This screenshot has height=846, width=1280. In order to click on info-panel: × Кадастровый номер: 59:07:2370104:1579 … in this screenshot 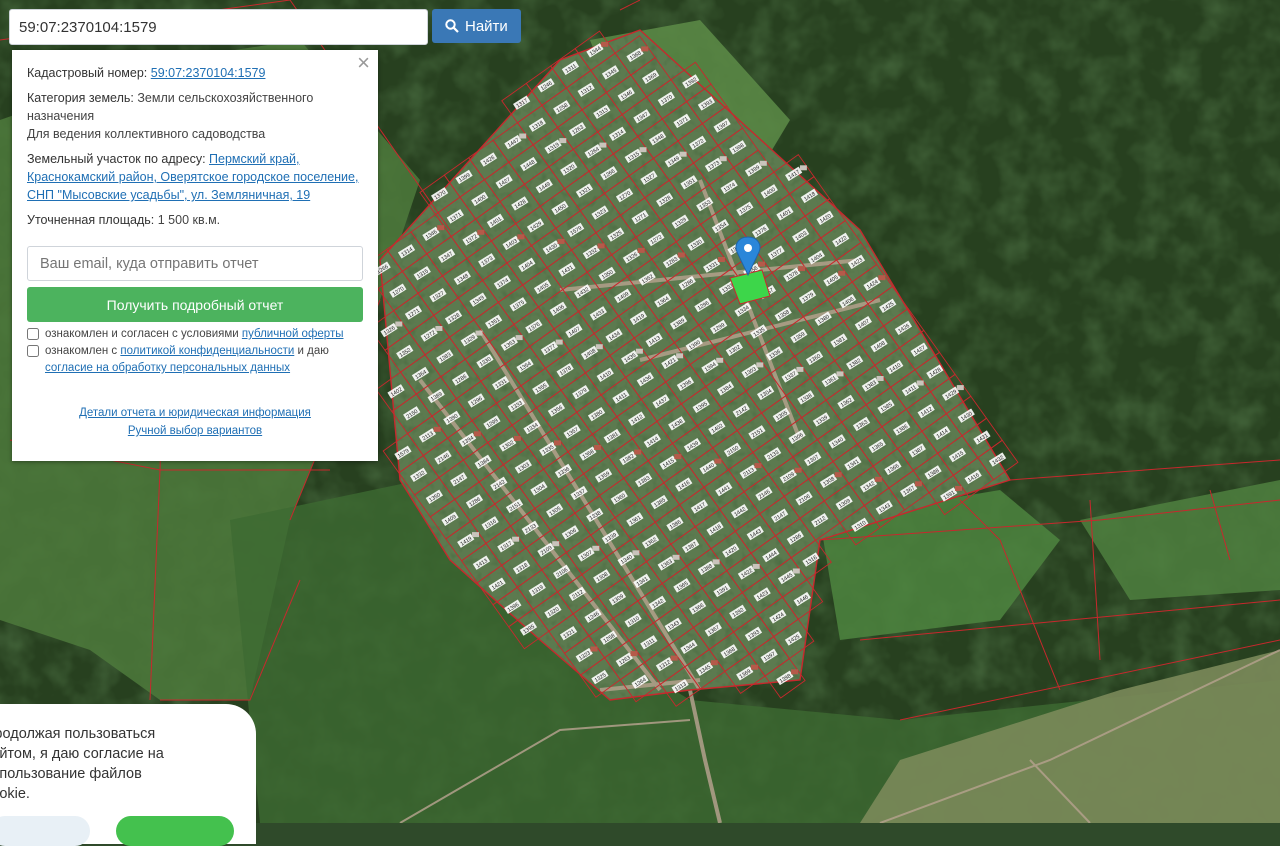, I will do `click(195, 255)`.